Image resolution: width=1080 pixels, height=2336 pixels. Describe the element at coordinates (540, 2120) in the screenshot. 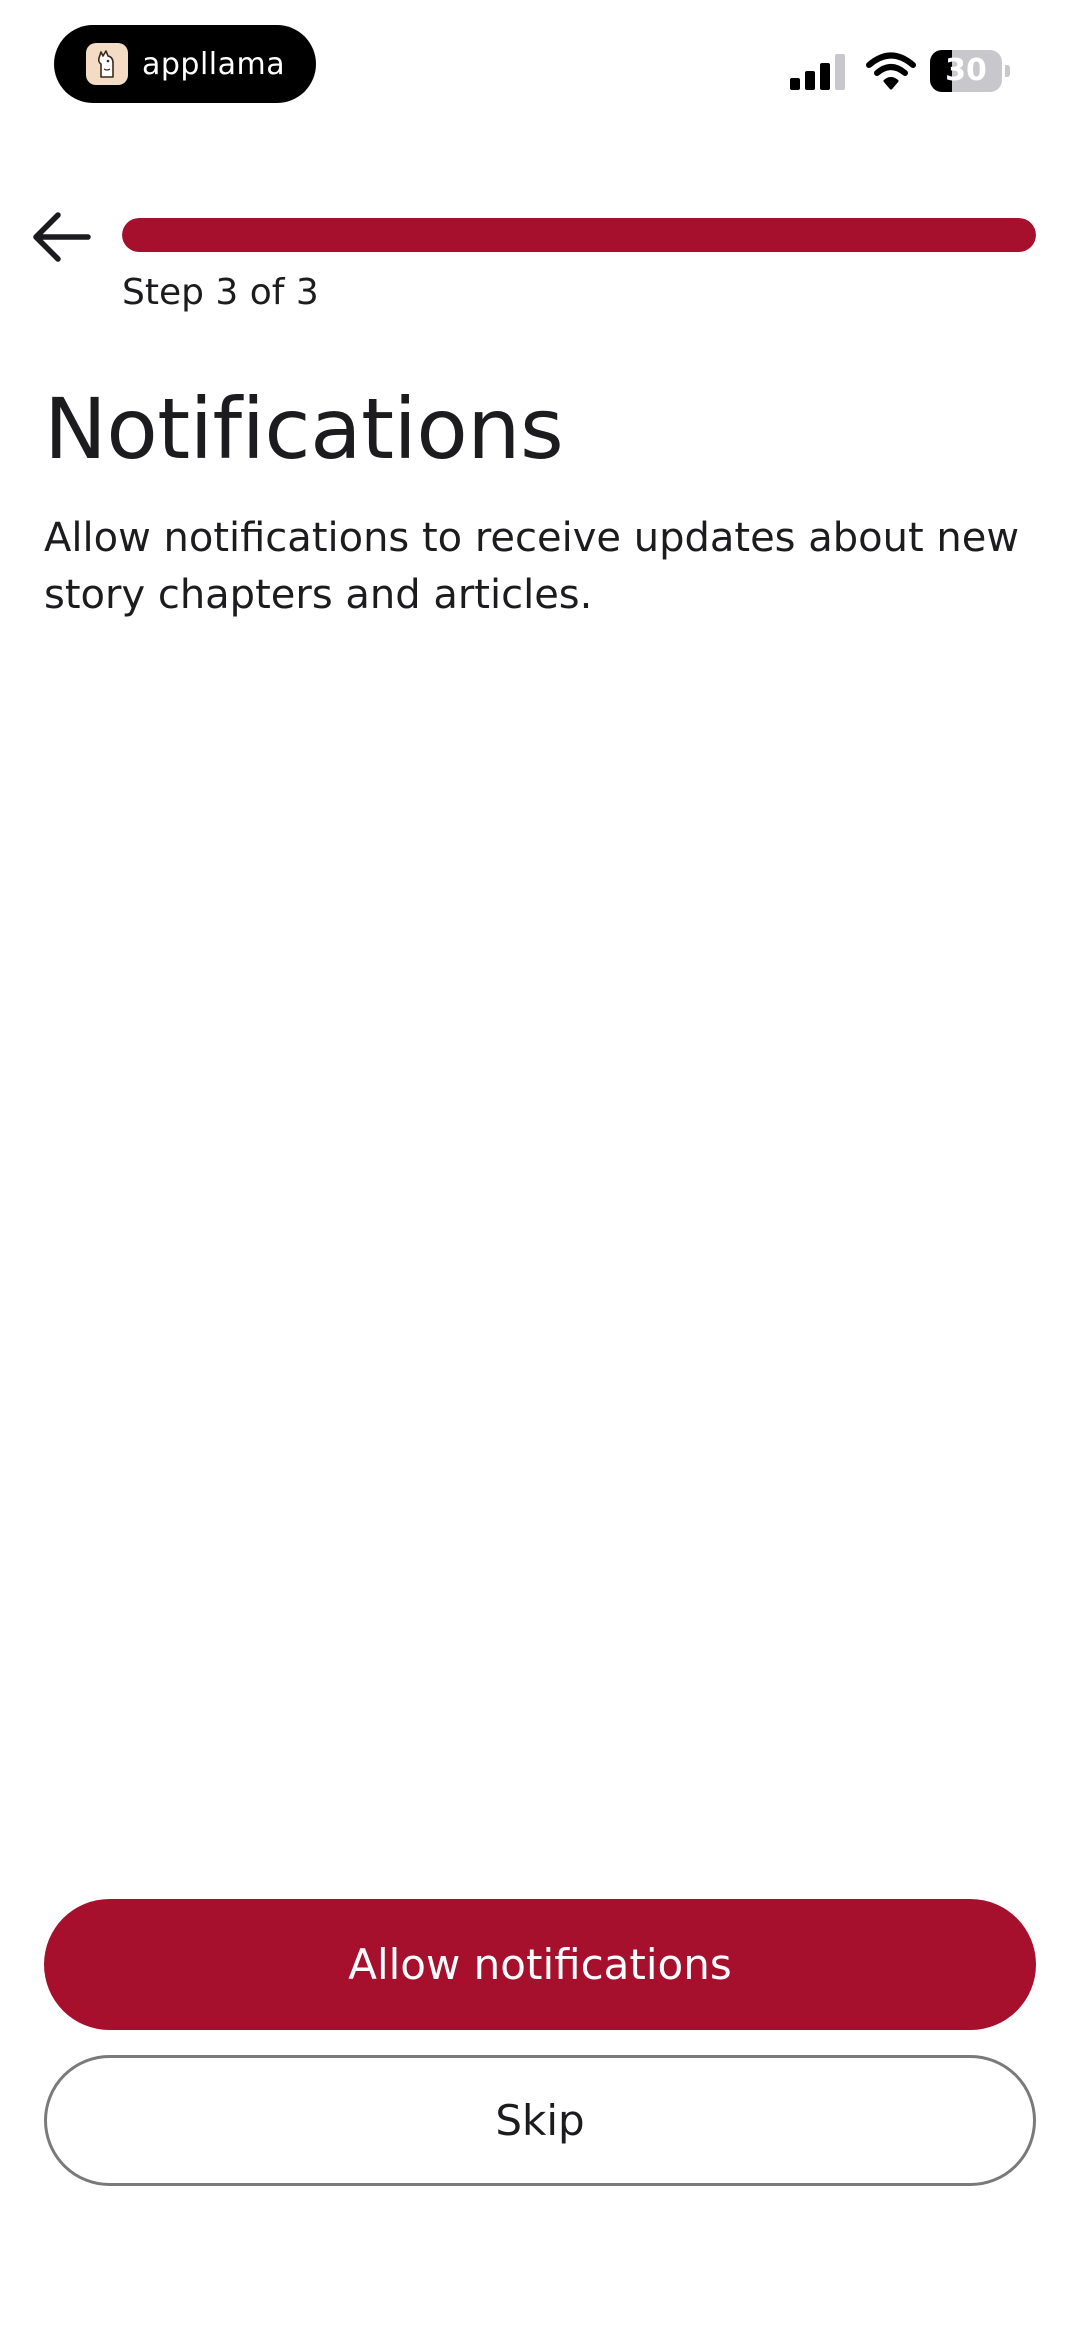

I see `skip-button: Skip` at that location.